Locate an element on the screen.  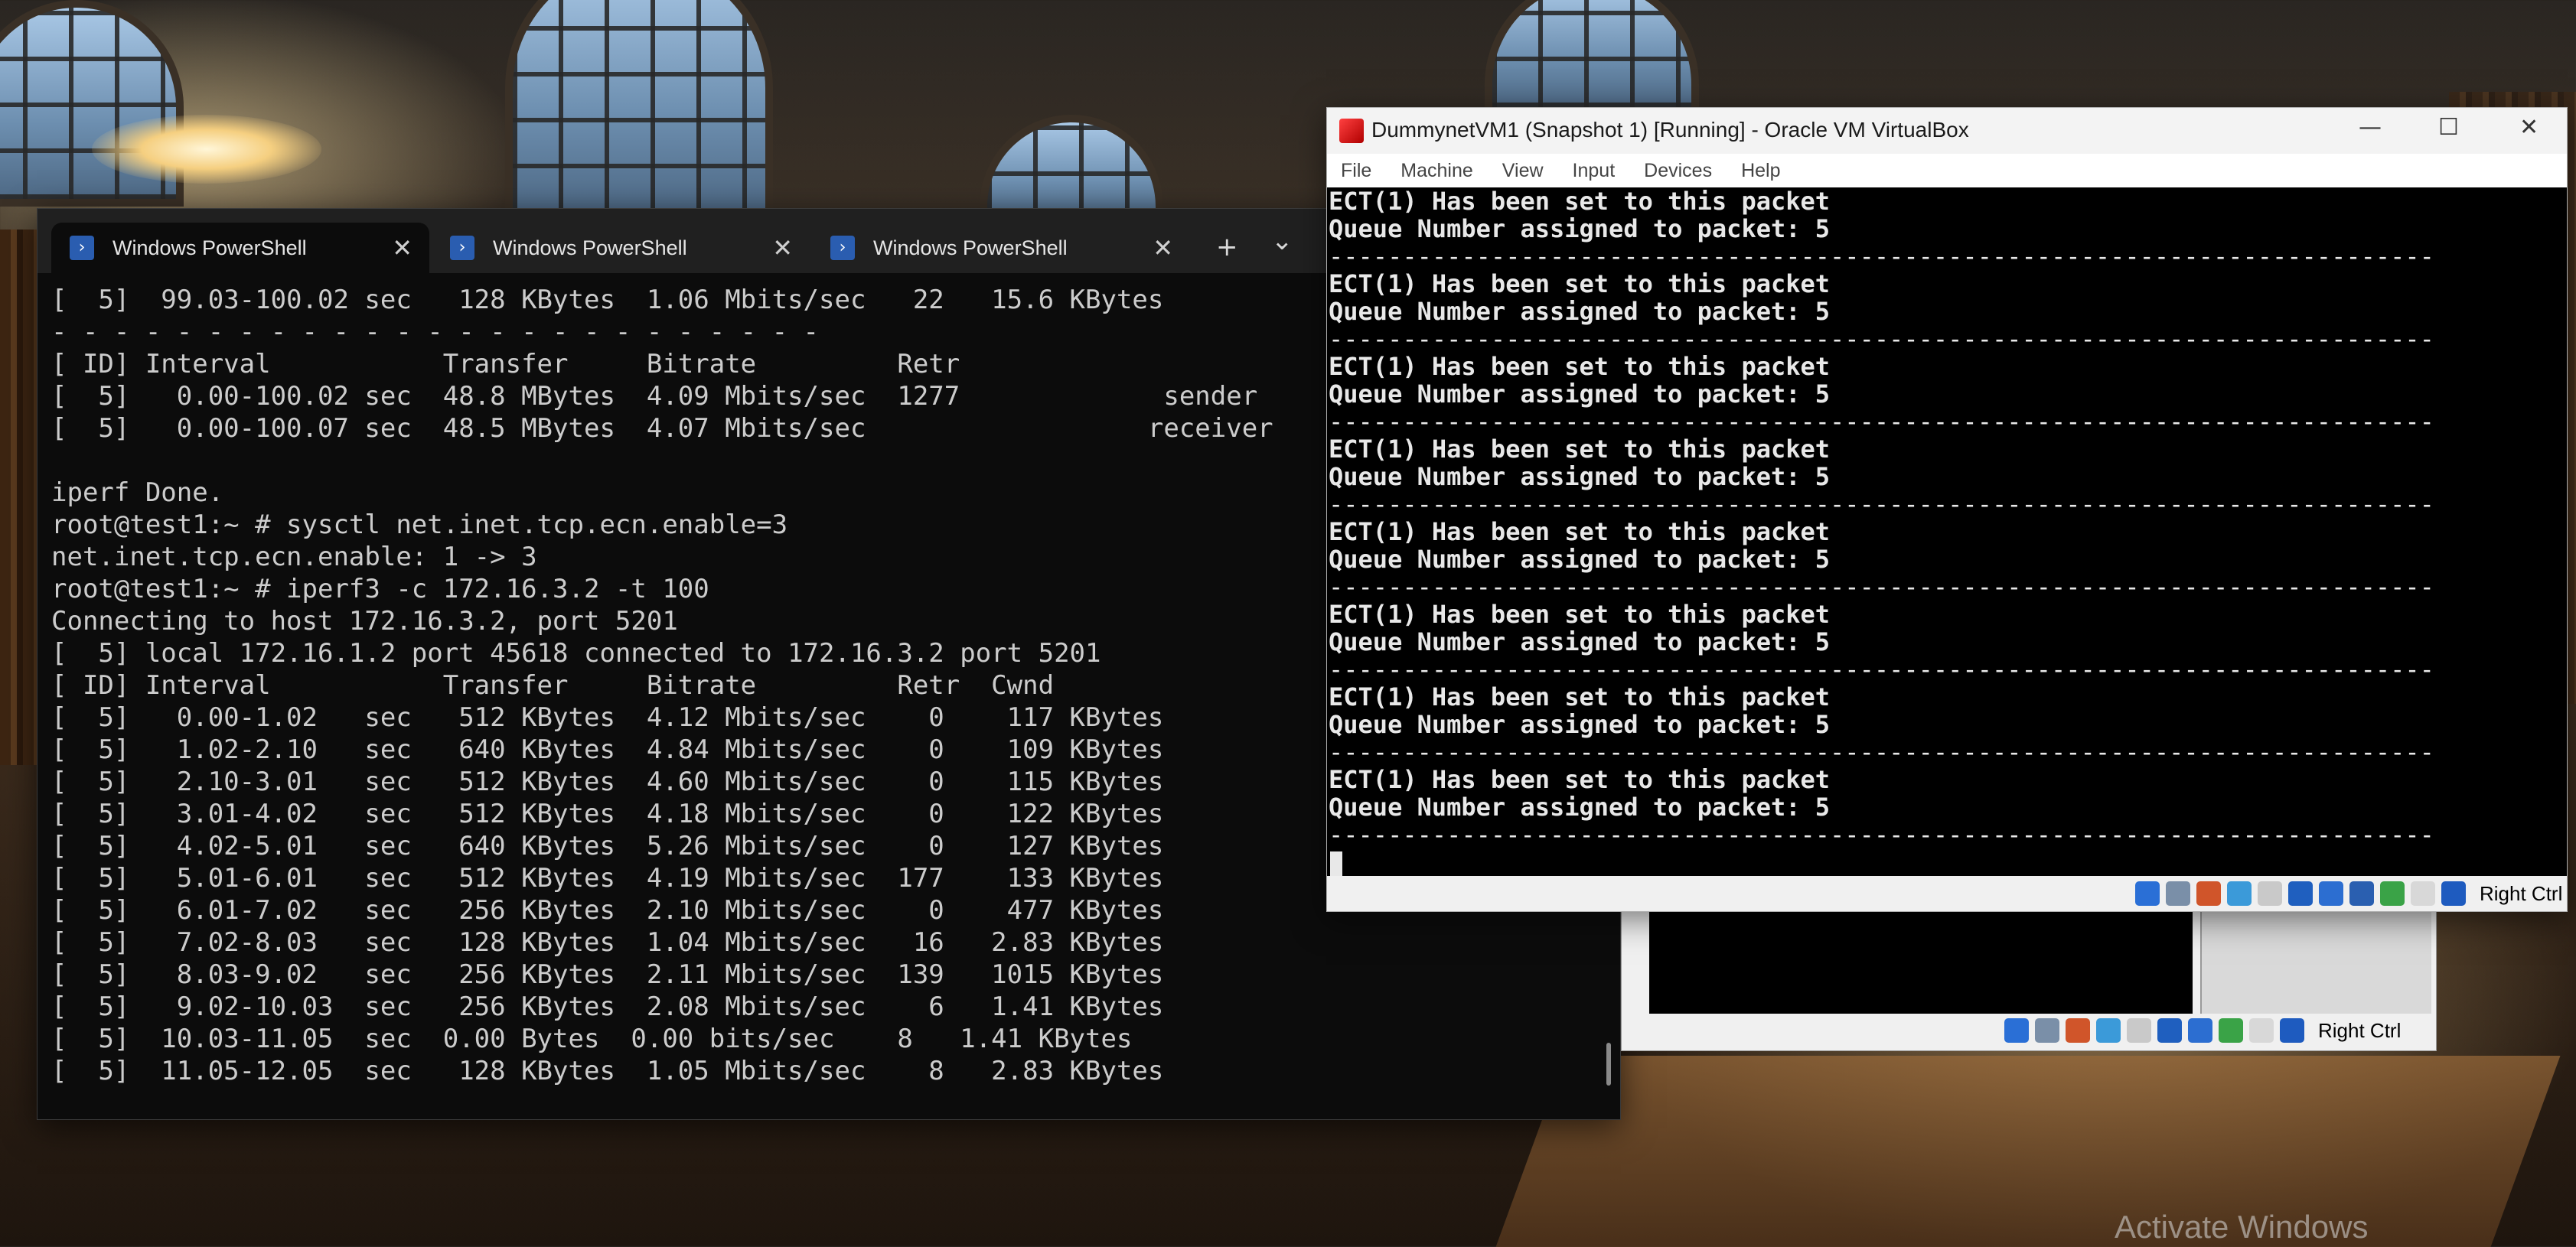
menu-devices: Devices is located at coordinates (1678, 171).